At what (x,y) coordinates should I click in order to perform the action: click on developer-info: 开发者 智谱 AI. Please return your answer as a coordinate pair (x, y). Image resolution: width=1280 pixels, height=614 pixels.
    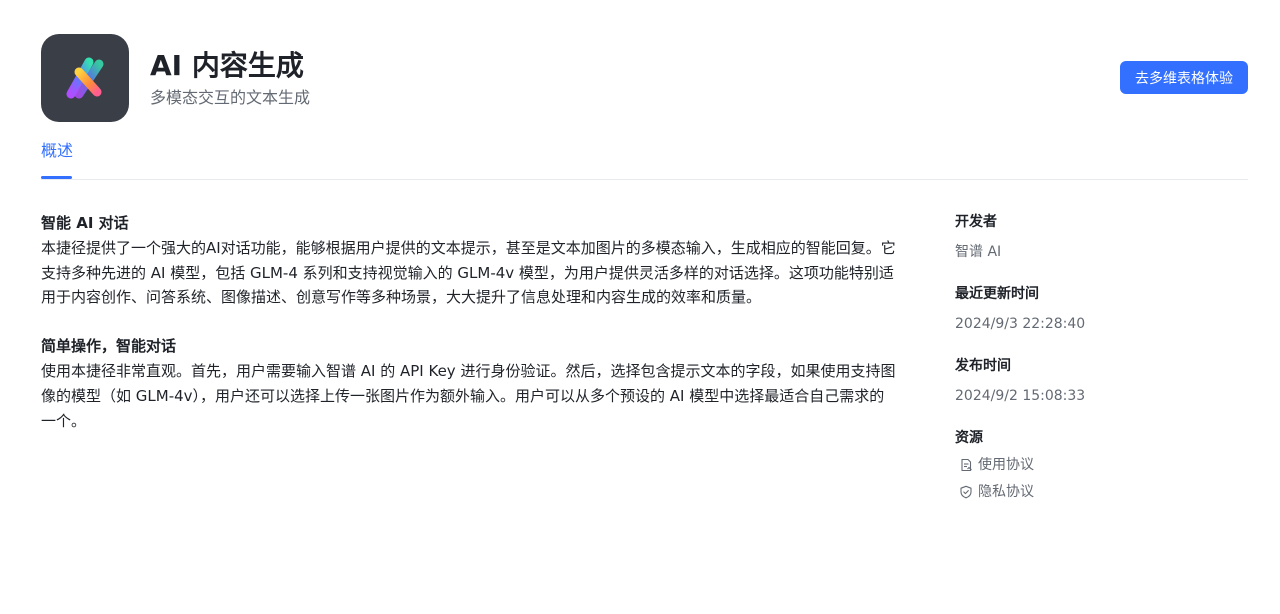
    Looking at the image, I should click on (1100, 237).